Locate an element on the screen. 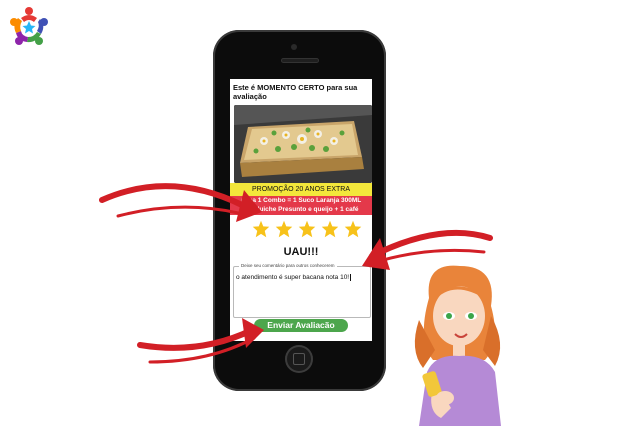 Image resolution: width=629 pixels, height=426 pixels. arrowhead-right is located at coordinates (376, 254).